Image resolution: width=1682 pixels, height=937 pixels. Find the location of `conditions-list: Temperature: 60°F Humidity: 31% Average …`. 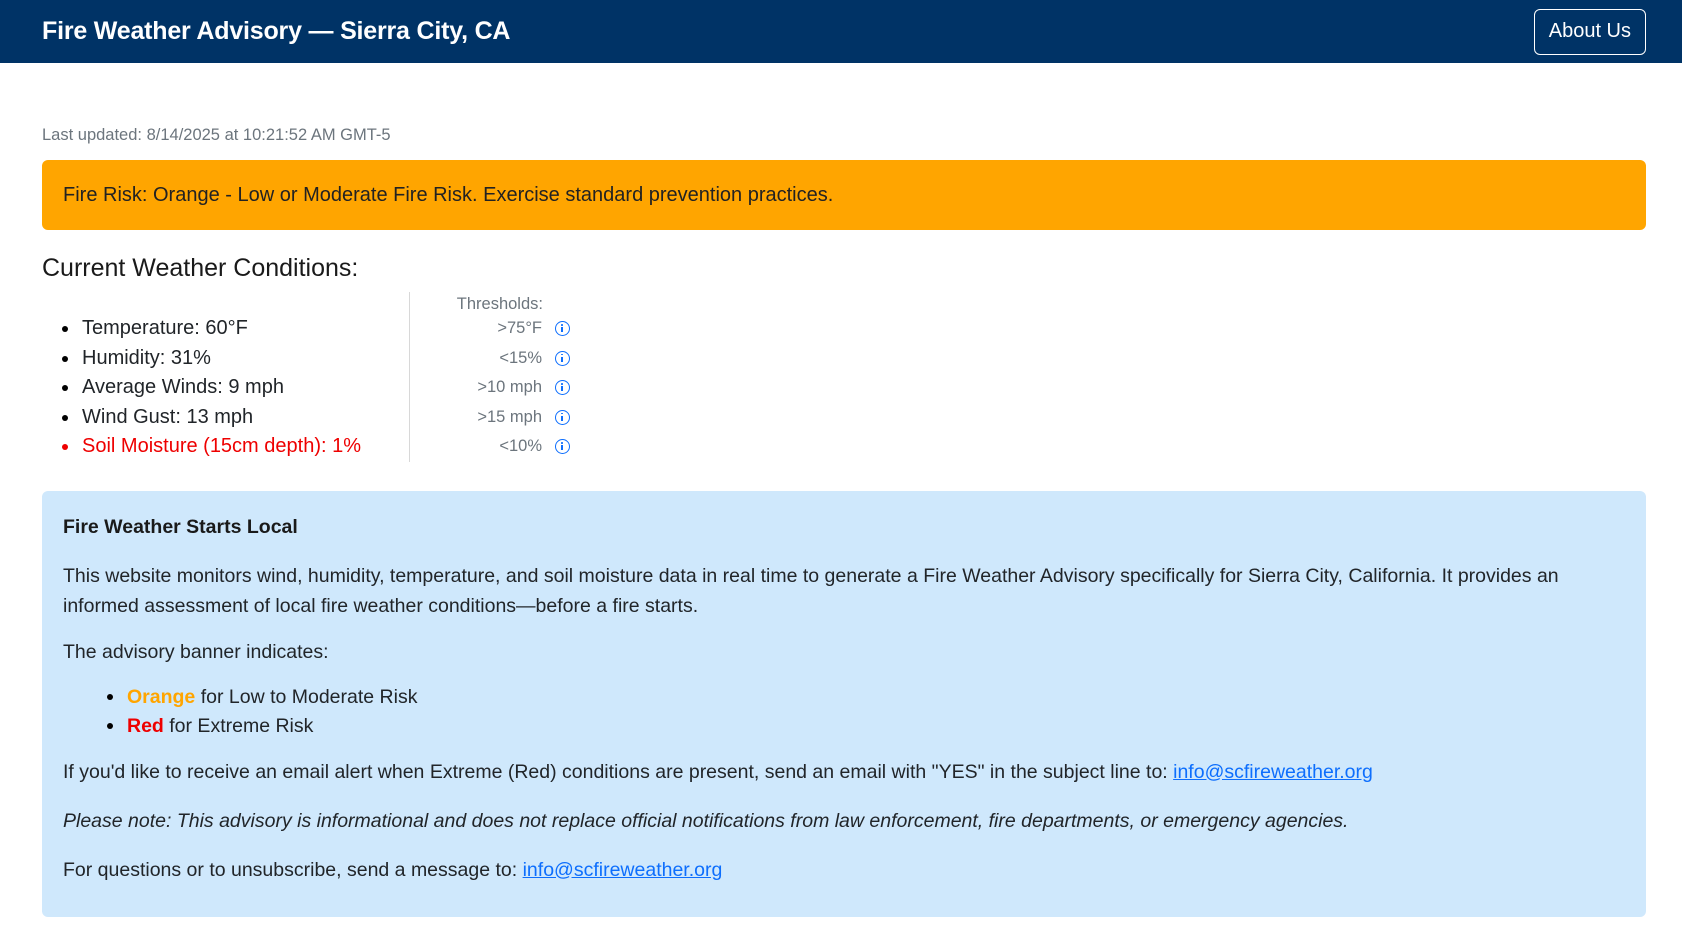

conditions-list: Temperature: 60°F Humidity: 31% Average … is located at coordinates (226, 377).